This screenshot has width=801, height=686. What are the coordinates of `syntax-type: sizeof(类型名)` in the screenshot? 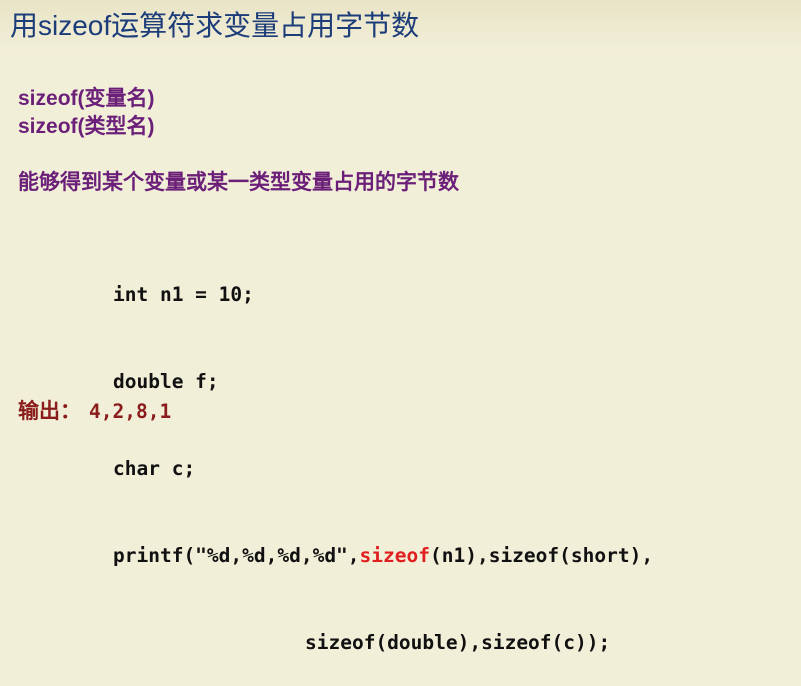 It's located at (86, 126).